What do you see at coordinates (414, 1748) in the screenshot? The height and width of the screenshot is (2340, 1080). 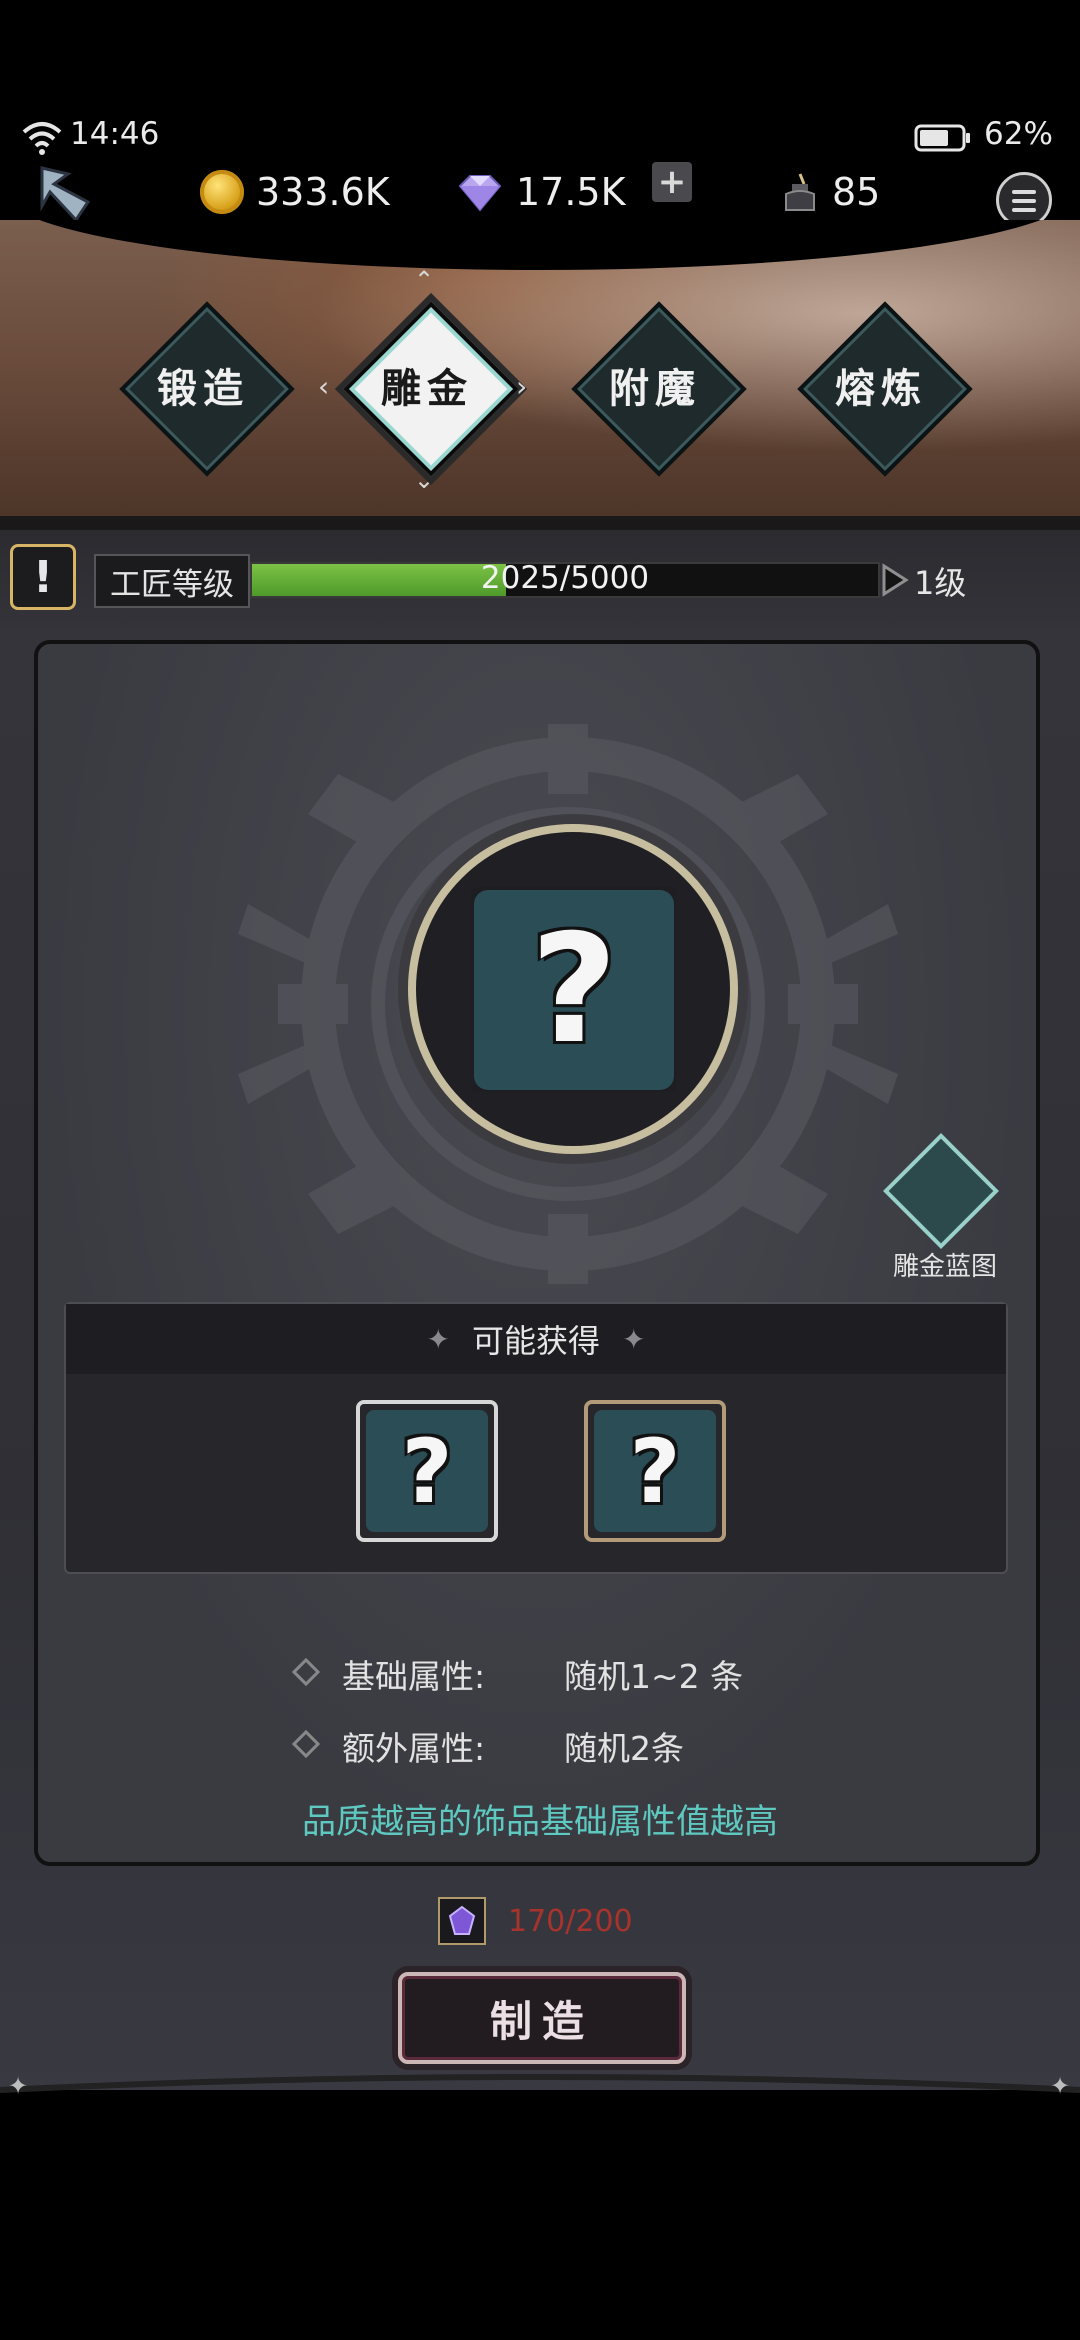 I see `attribute-key: 额外属性:` at bounding box center [414, 1748].